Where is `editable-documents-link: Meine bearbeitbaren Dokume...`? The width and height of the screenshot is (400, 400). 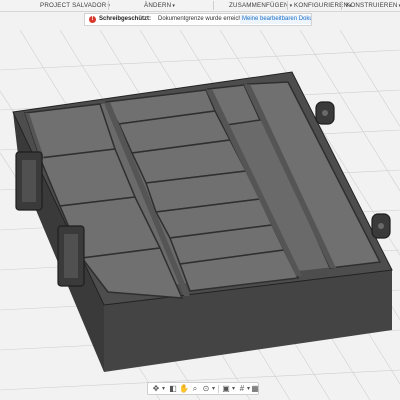 editable-documents-link: Meine bearbeitbaren Dokume... is located at coordinates (275, 19).